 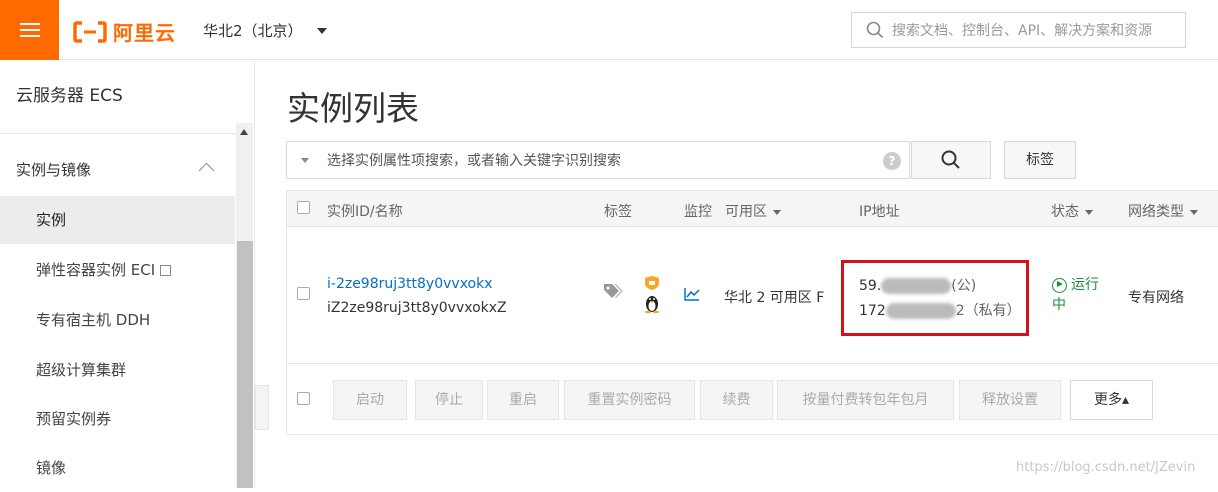 I want to click on column-header-zone: 可用区, so click(x=753, y=211).